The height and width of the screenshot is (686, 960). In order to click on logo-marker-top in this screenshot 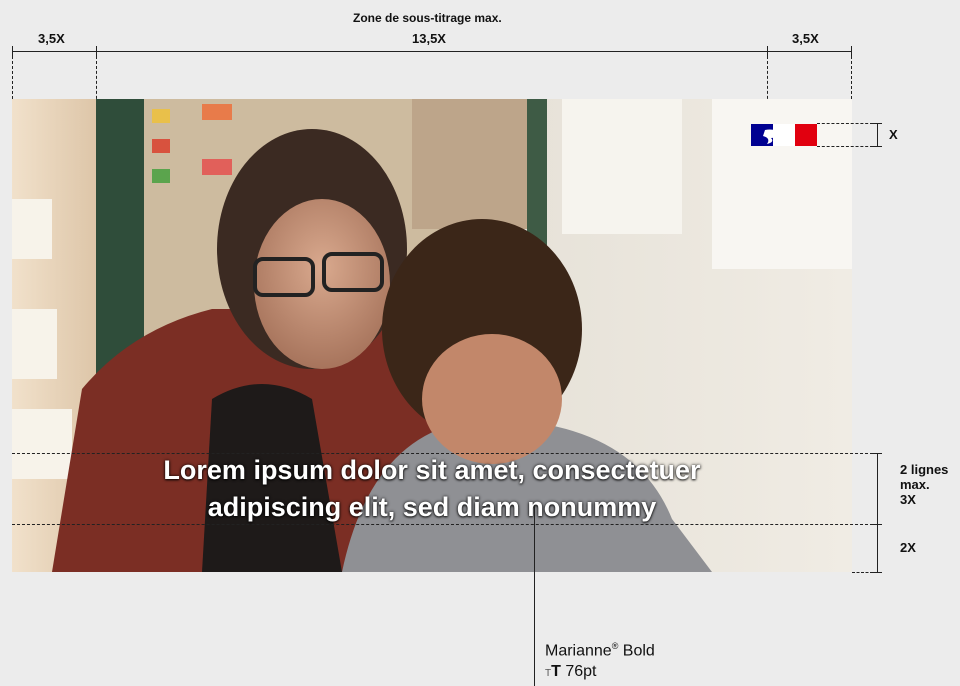, I will do `click(877, 123)`.